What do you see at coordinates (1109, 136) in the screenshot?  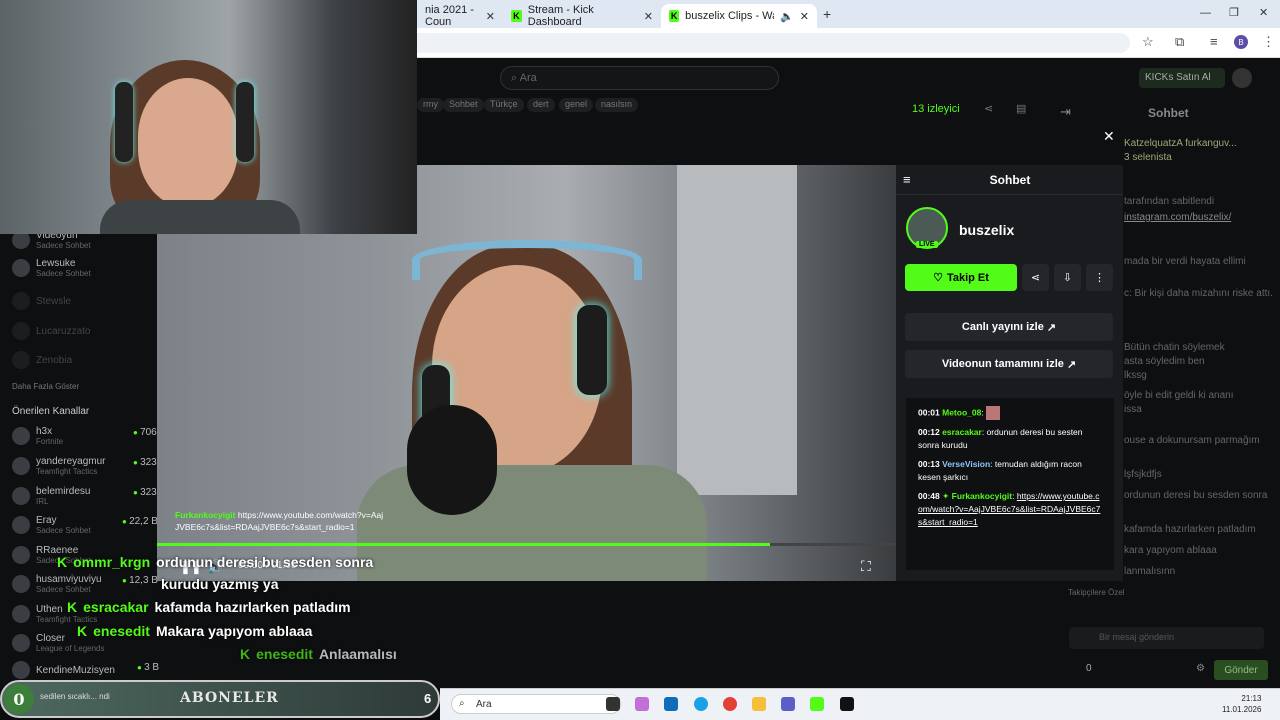 I see `close-panel-icon: ✕` at bounding box center [1109, 136].